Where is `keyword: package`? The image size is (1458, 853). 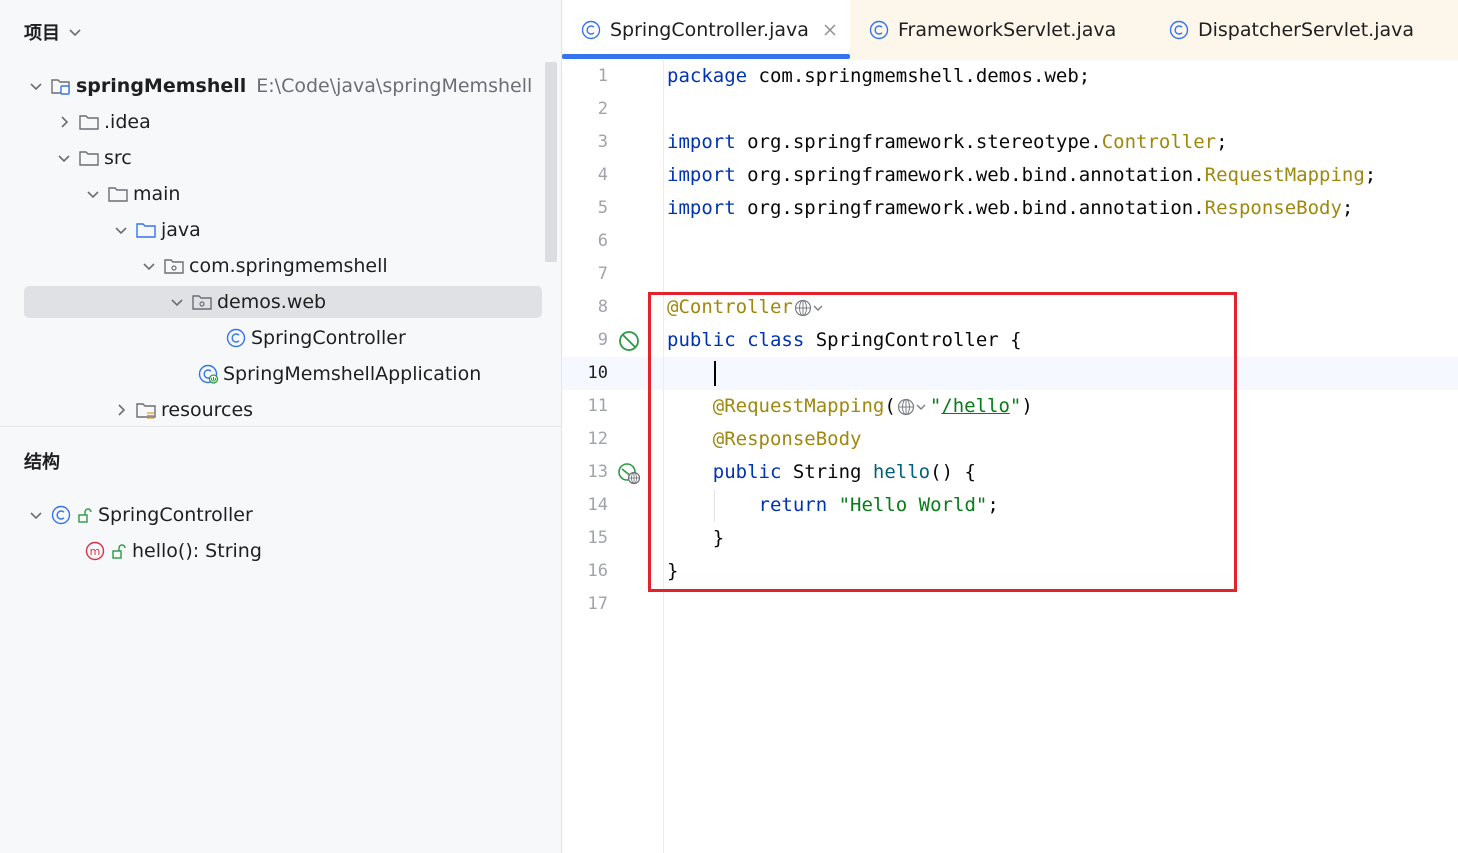 keyword: package is located at coordinates (707, 76).